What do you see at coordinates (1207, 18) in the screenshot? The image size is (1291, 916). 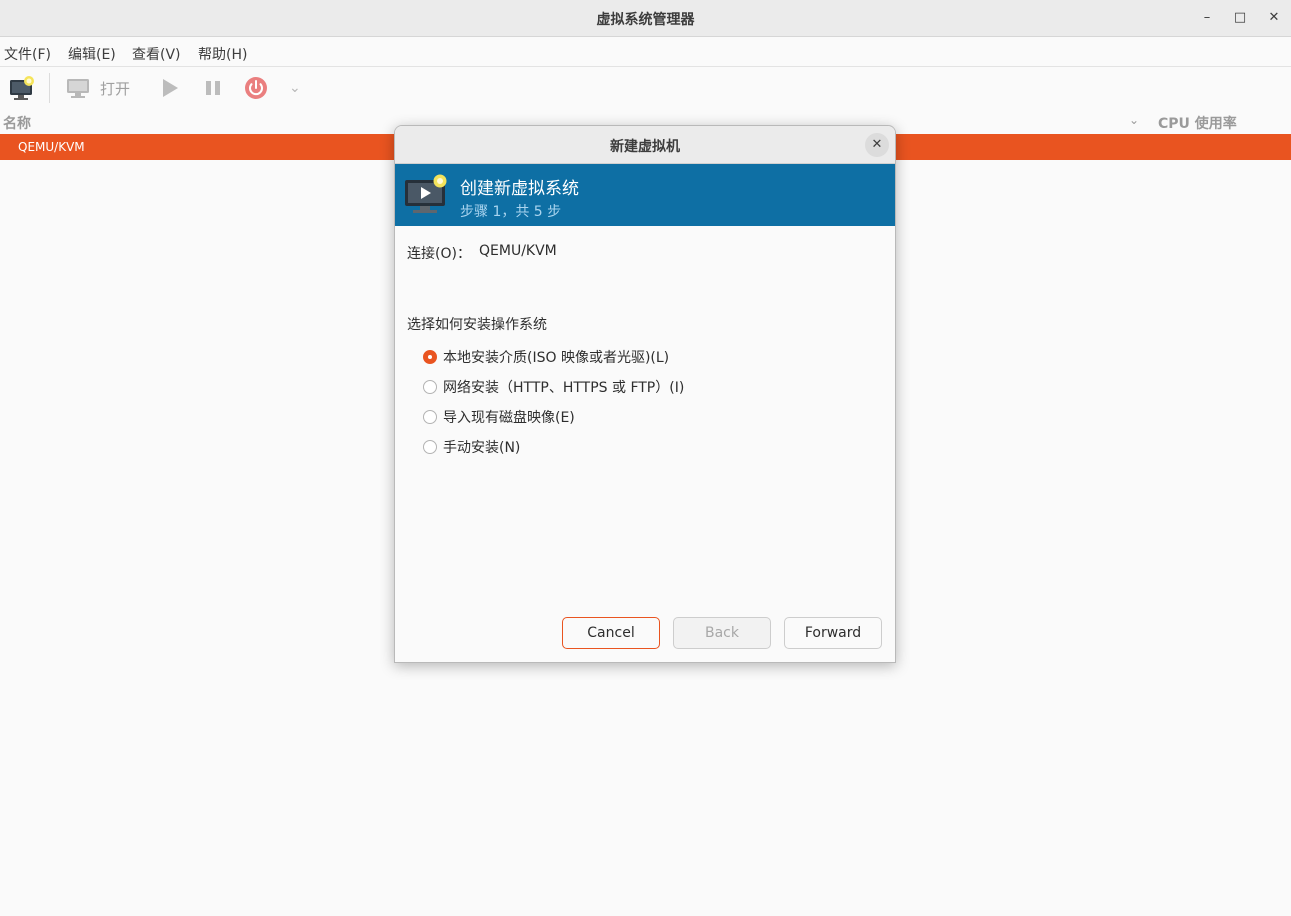 I see `minimize-button: –` at bounding box center [1207, 18].